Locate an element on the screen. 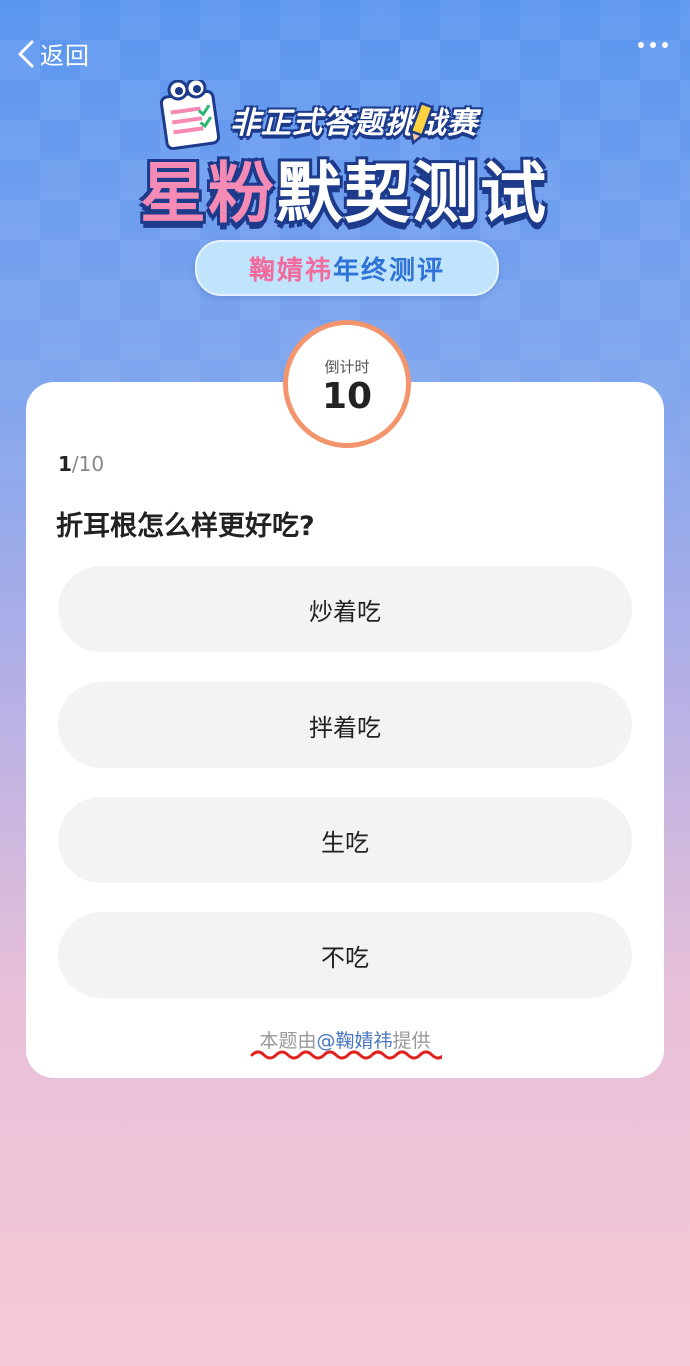 This screenshot has width=690, height=1366. chevron-left-icon is located at coordinates (26, 53).